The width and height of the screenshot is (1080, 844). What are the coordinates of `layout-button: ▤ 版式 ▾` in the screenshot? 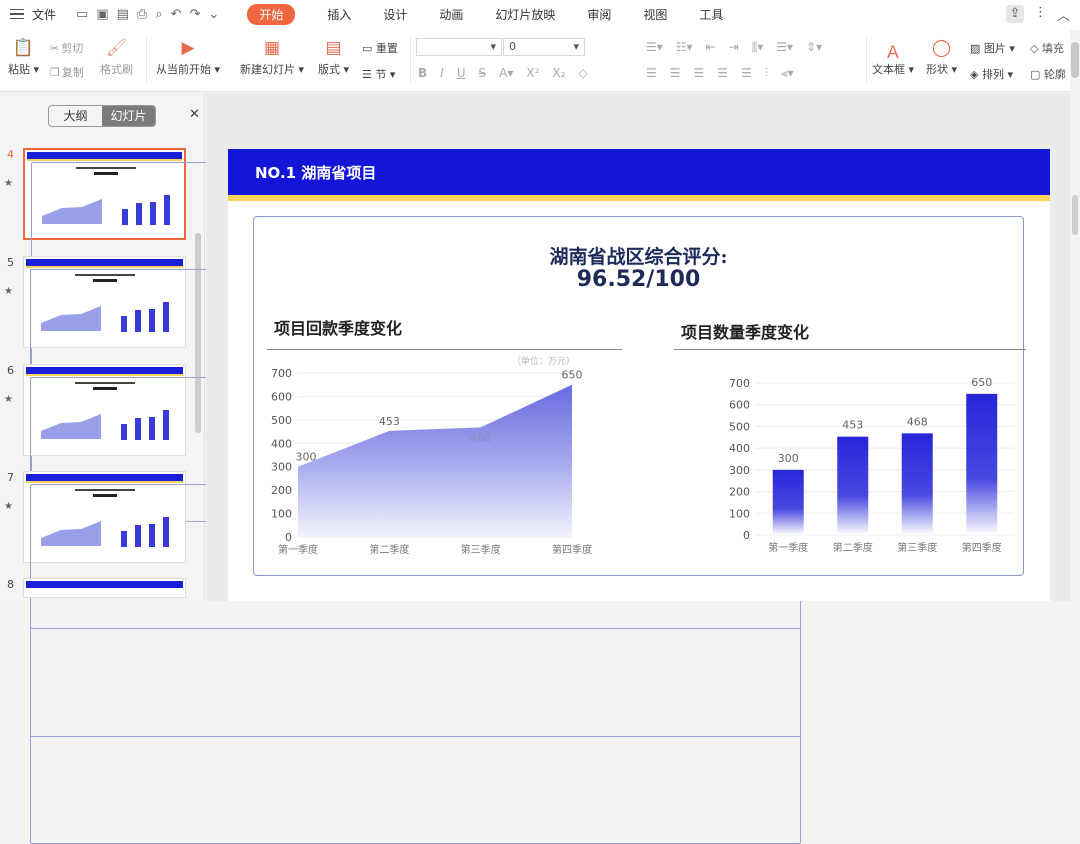 It's located at (333, 57).